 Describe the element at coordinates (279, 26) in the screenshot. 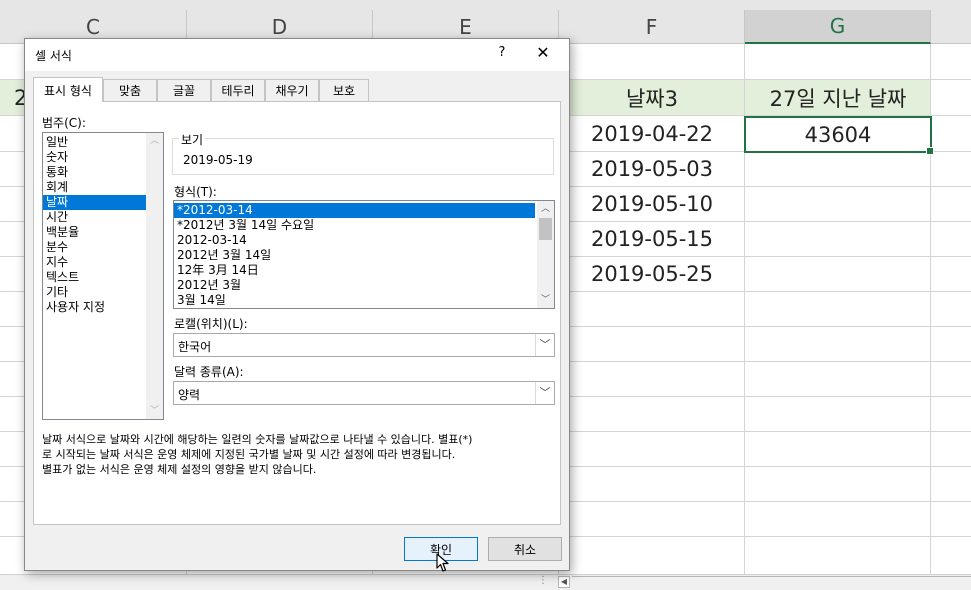

I see `column-letter: D` at that location.